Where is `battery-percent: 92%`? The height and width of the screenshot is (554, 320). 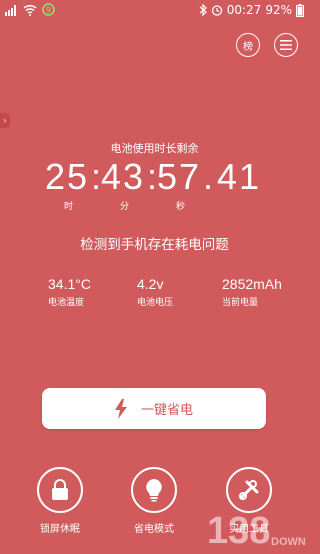 battery-percent: 92% is located at coordinates (278, 10).